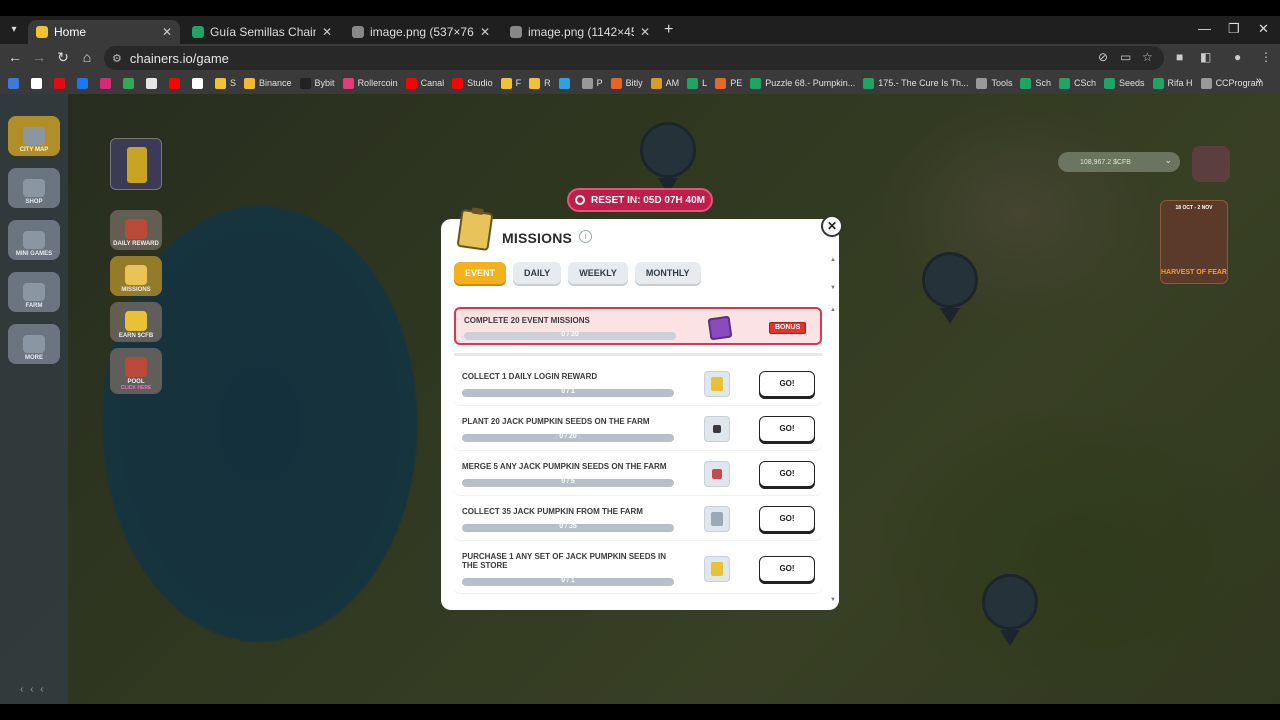 Image resolution: width=1280 pixels, height=720 pixels. Describe the element at coordinates (510, 83) in the screenshot. I see `bookmark-item: F` at that location.